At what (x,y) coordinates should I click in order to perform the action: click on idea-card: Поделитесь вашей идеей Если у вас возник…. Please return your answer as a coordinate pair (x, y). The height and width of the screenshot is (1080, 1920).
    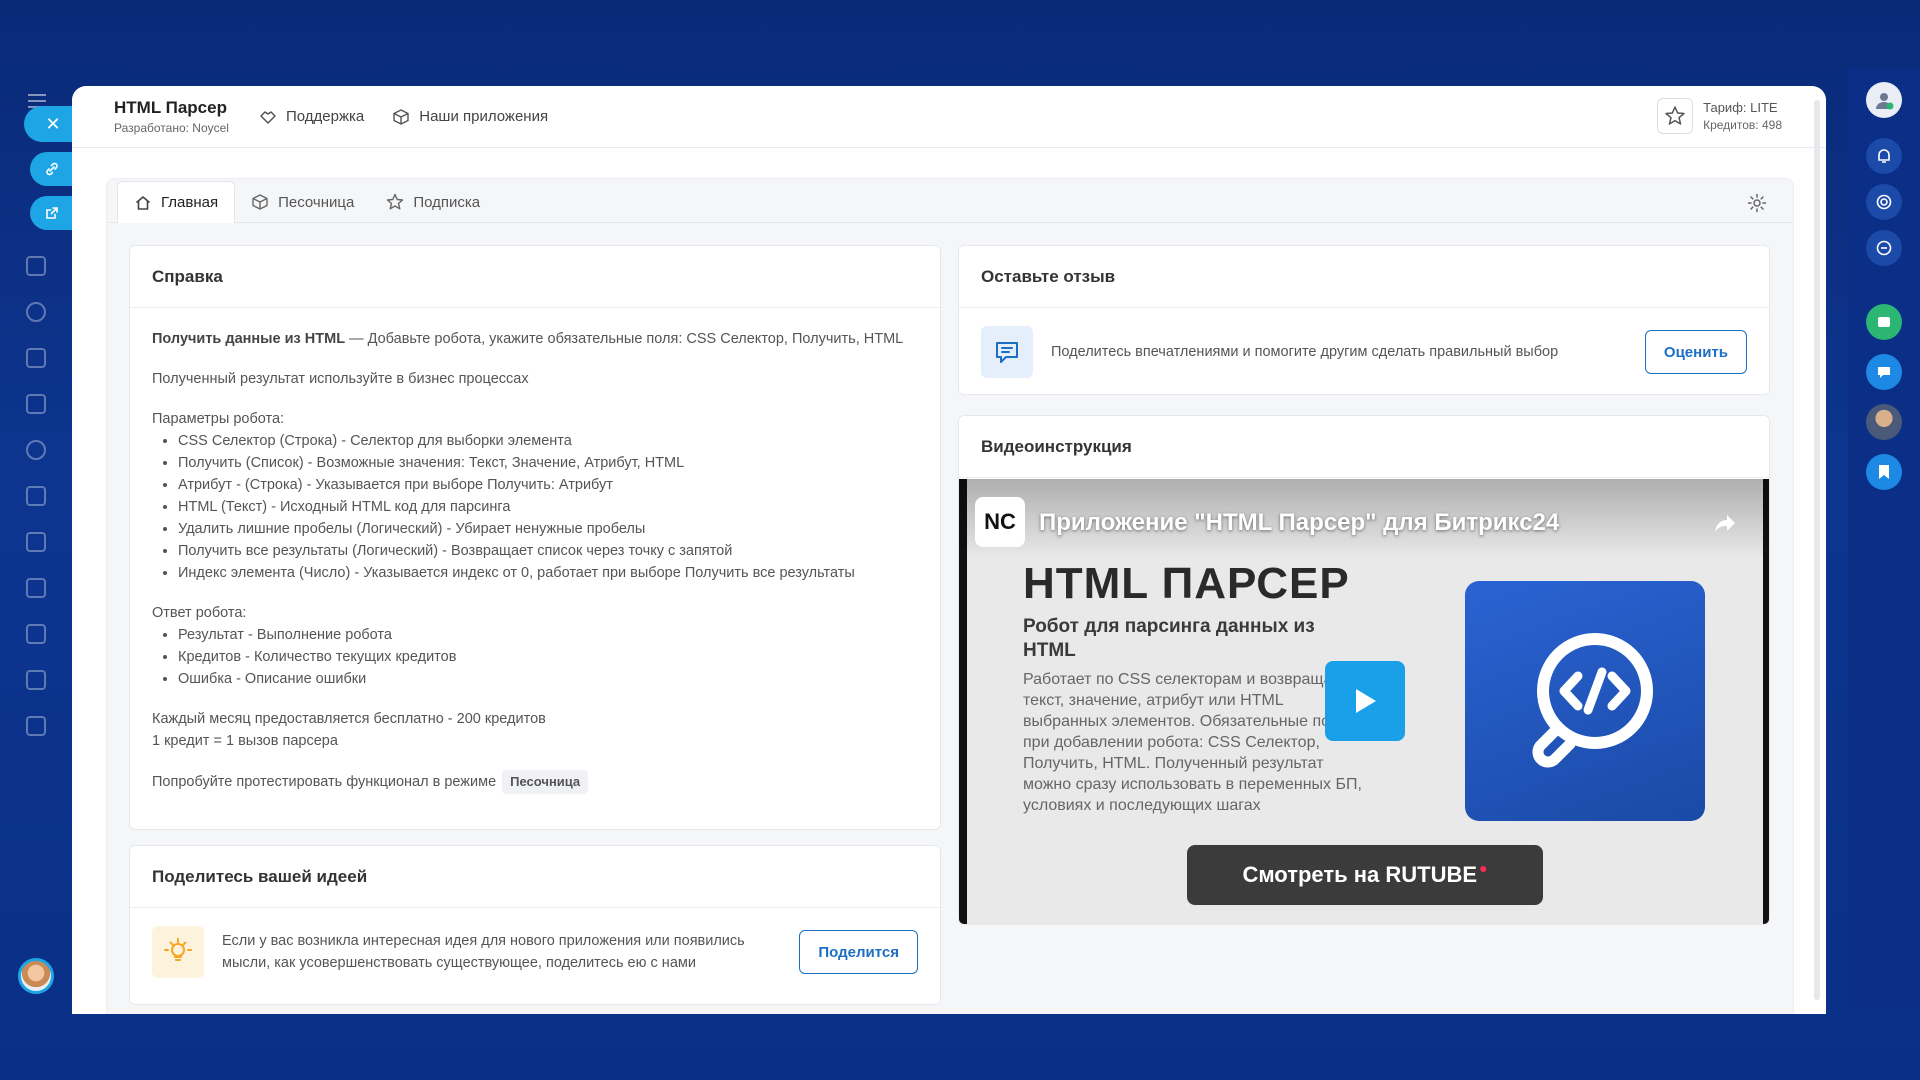
    Looking at the image, I should click on (535, 925).